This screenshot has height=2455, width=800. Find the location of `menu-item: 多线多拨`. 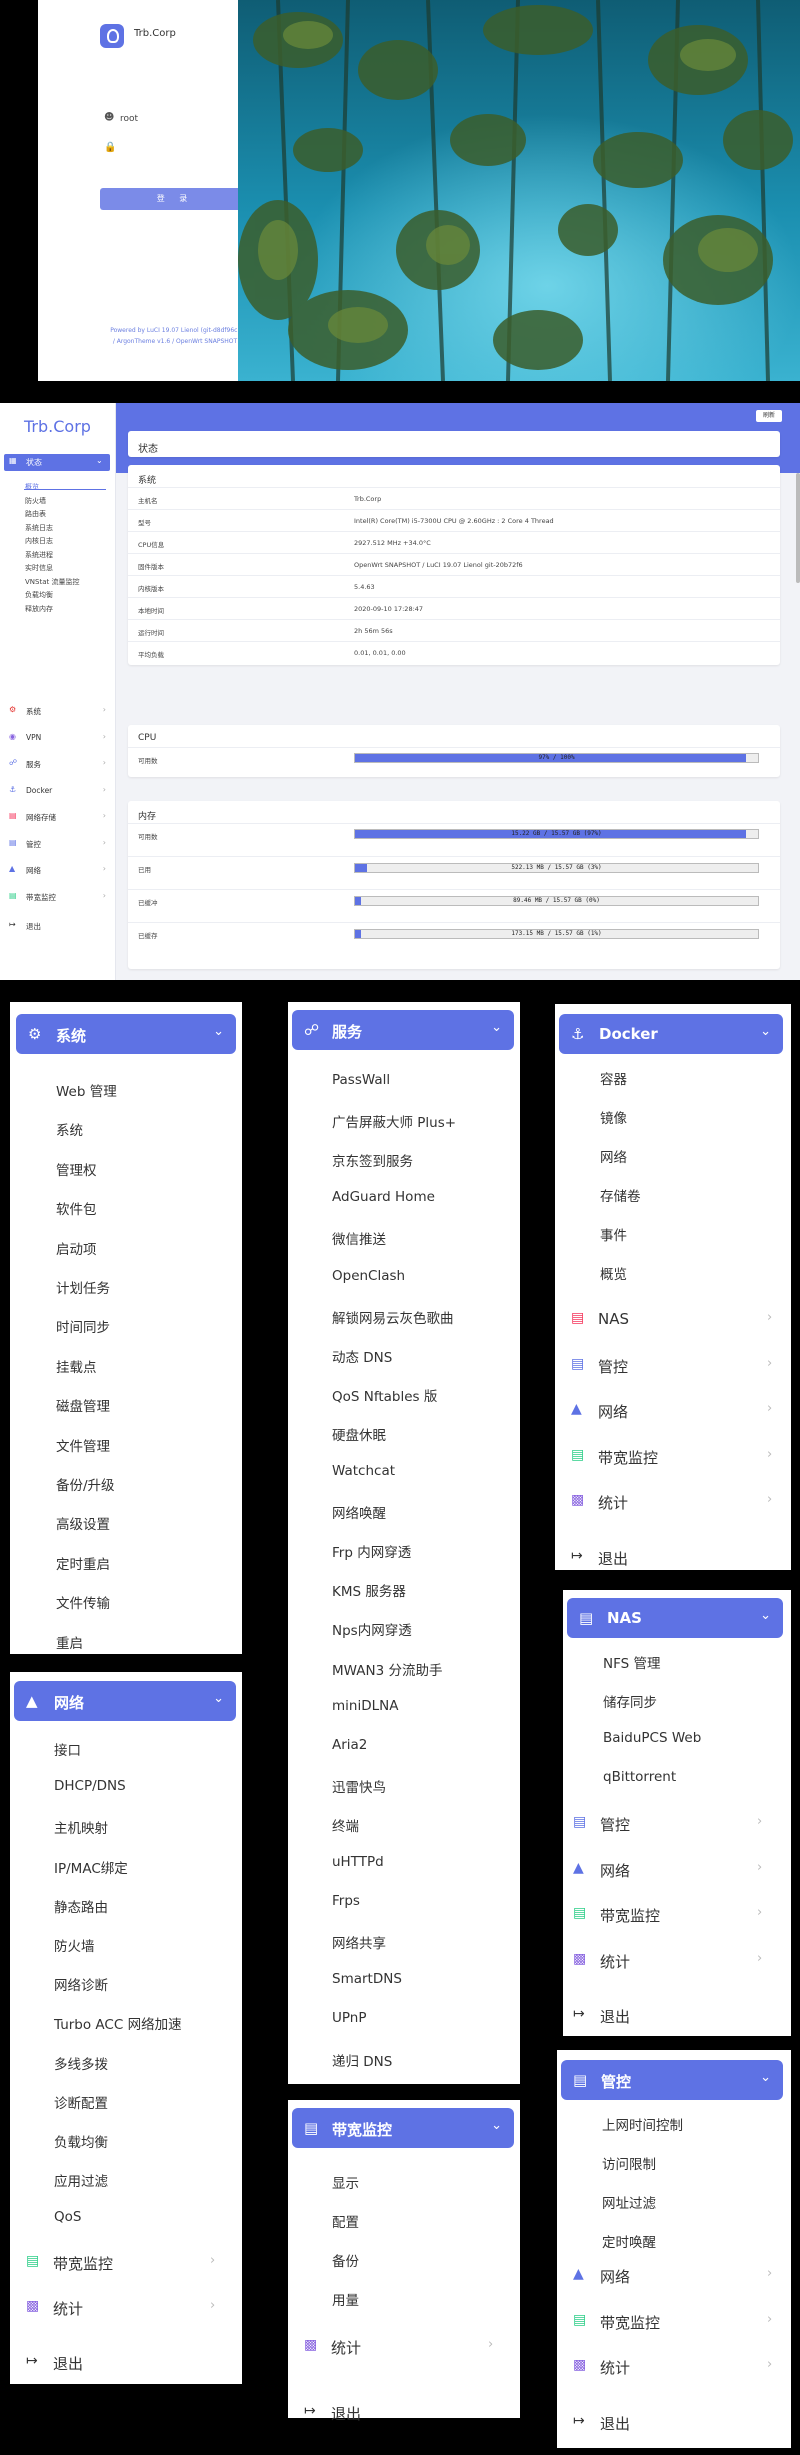

menu-item: 多线多拨 is located at coordinates (81, 2063).